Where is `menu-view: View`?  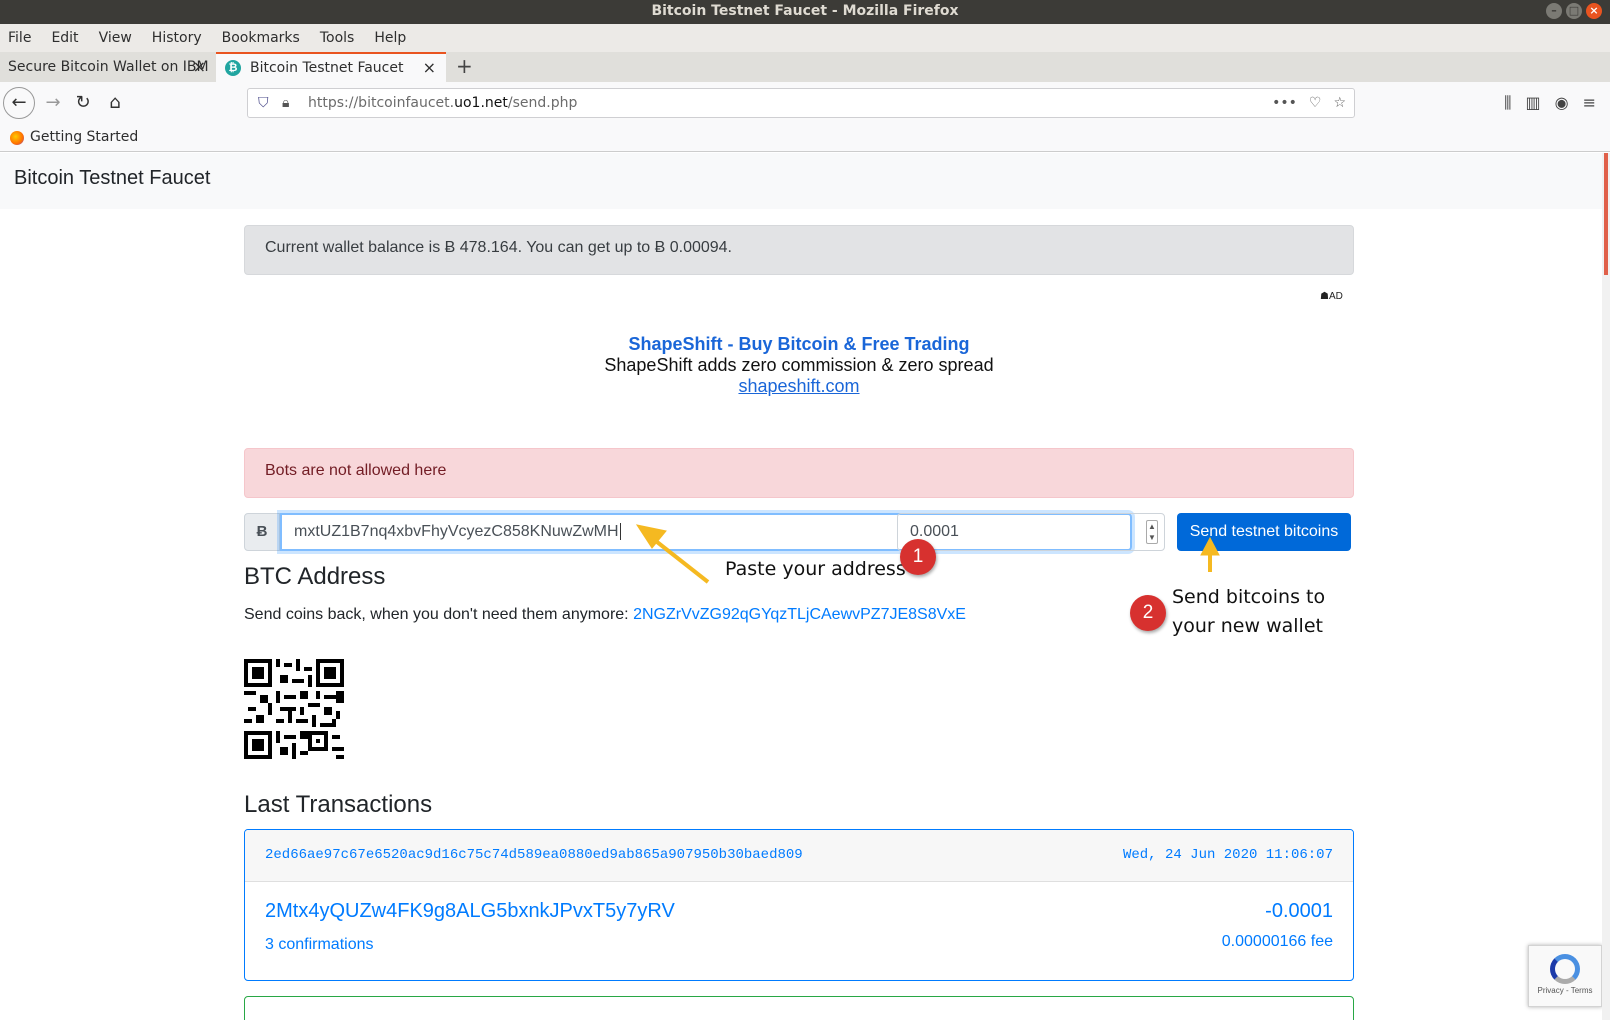 menu-view: View is located at coordinates (115, 38).